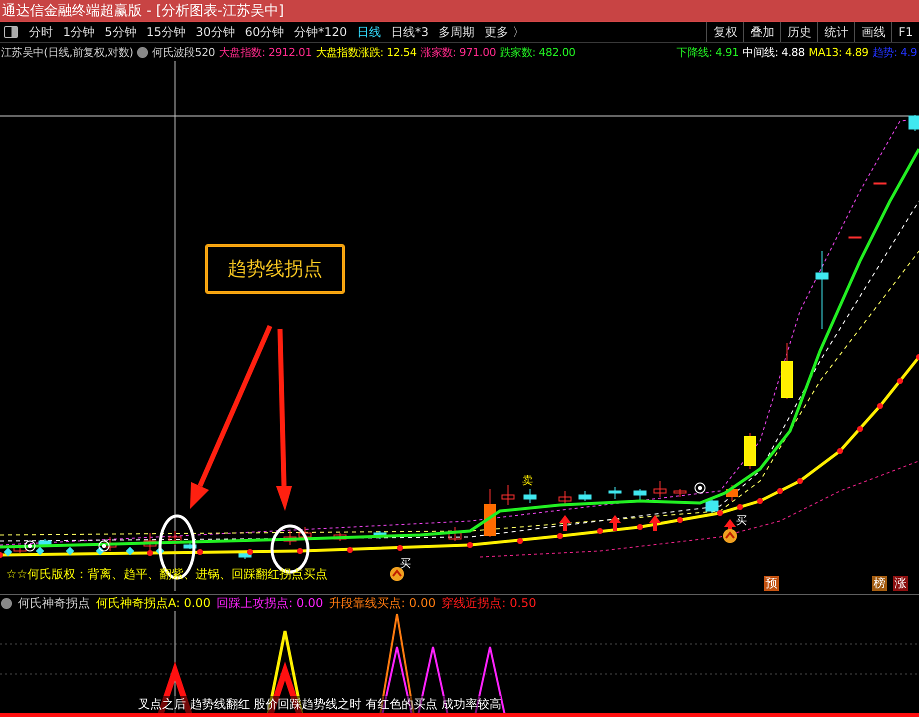 The height and width of the screenshot is (717, 919). I want to click on period-tab: 日线*3, so click(410, 32).